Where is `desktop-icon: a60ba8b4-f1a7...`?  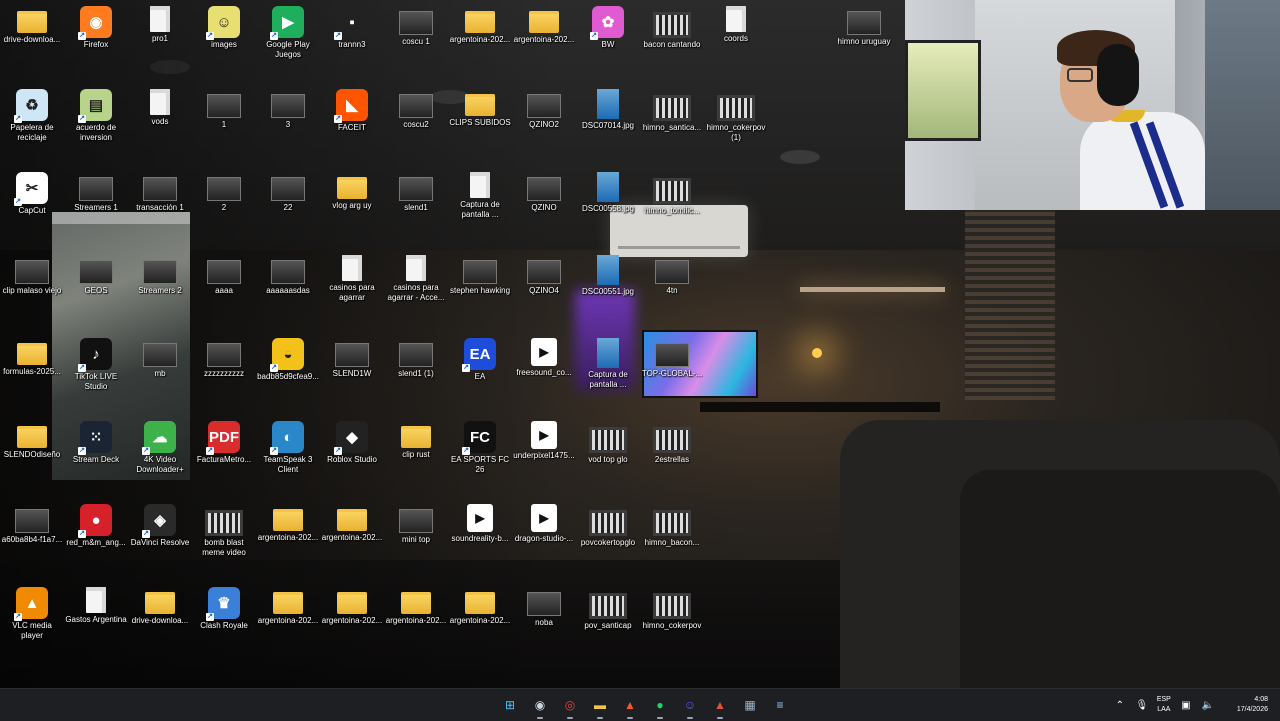 desktop-icon: a60ba8b4-f1a7... is located at coordinates (32, 540).